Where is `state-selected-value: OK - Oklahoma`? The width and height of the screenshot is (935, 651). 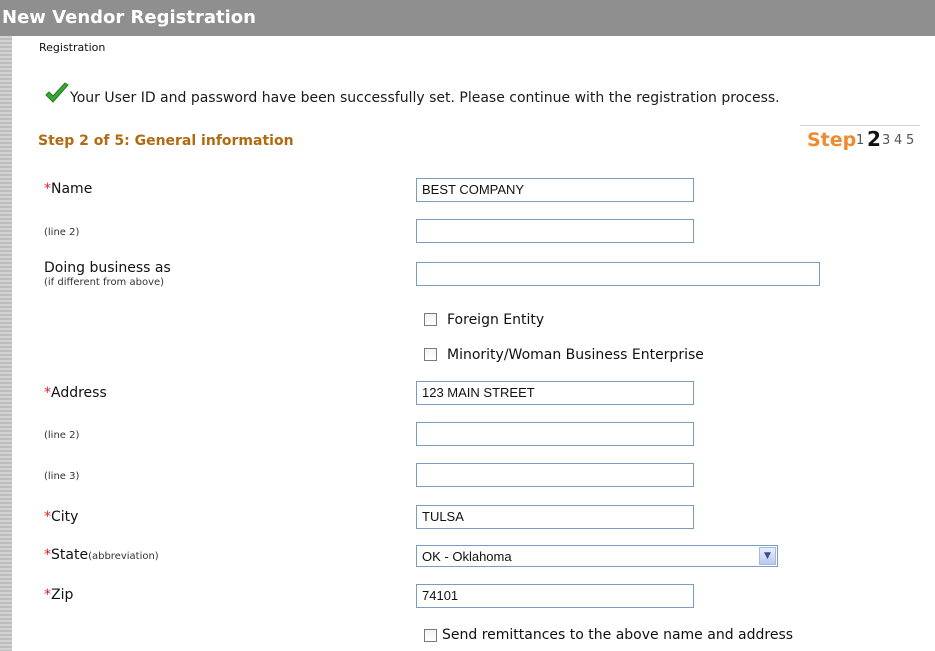 state-selected-value: OK - Oklahoma is located at coordinates (467, 556).